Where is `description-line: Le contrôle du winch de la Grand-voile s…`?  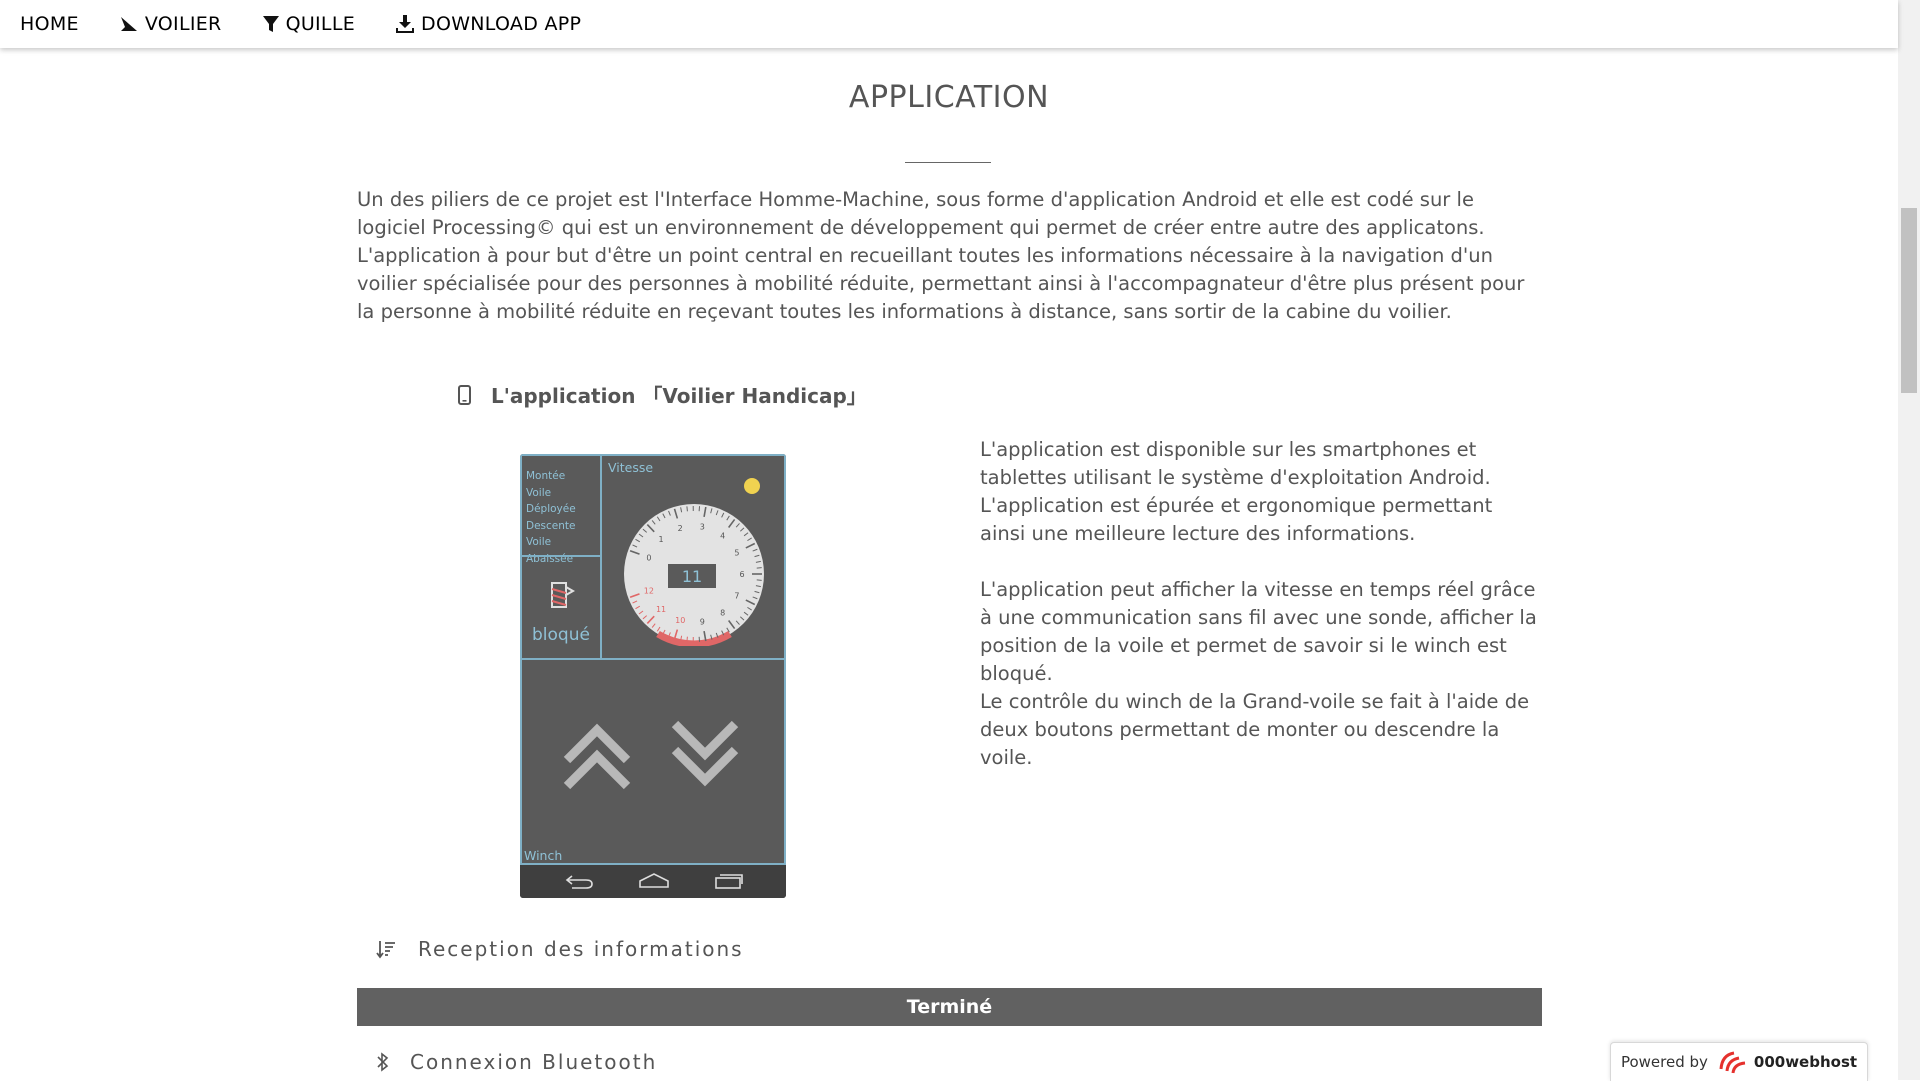 description-line: Le contrôle du winch de la Grand-voile s… is located at coordinates (1260, 730).